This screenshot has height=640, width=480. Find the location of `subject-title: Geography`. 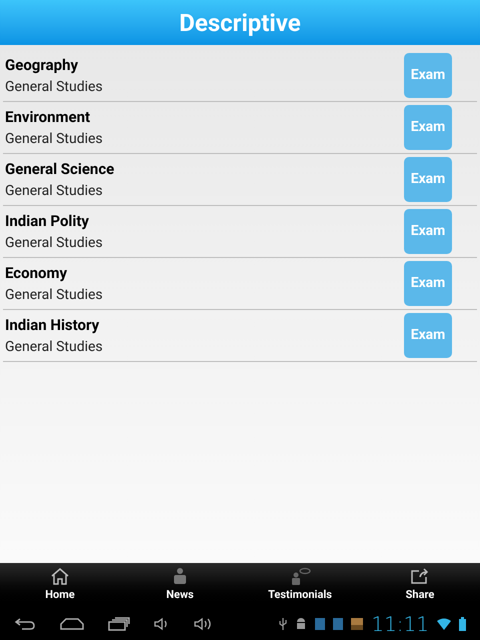

subject-title: Geography is located at coordinates (42, 65).